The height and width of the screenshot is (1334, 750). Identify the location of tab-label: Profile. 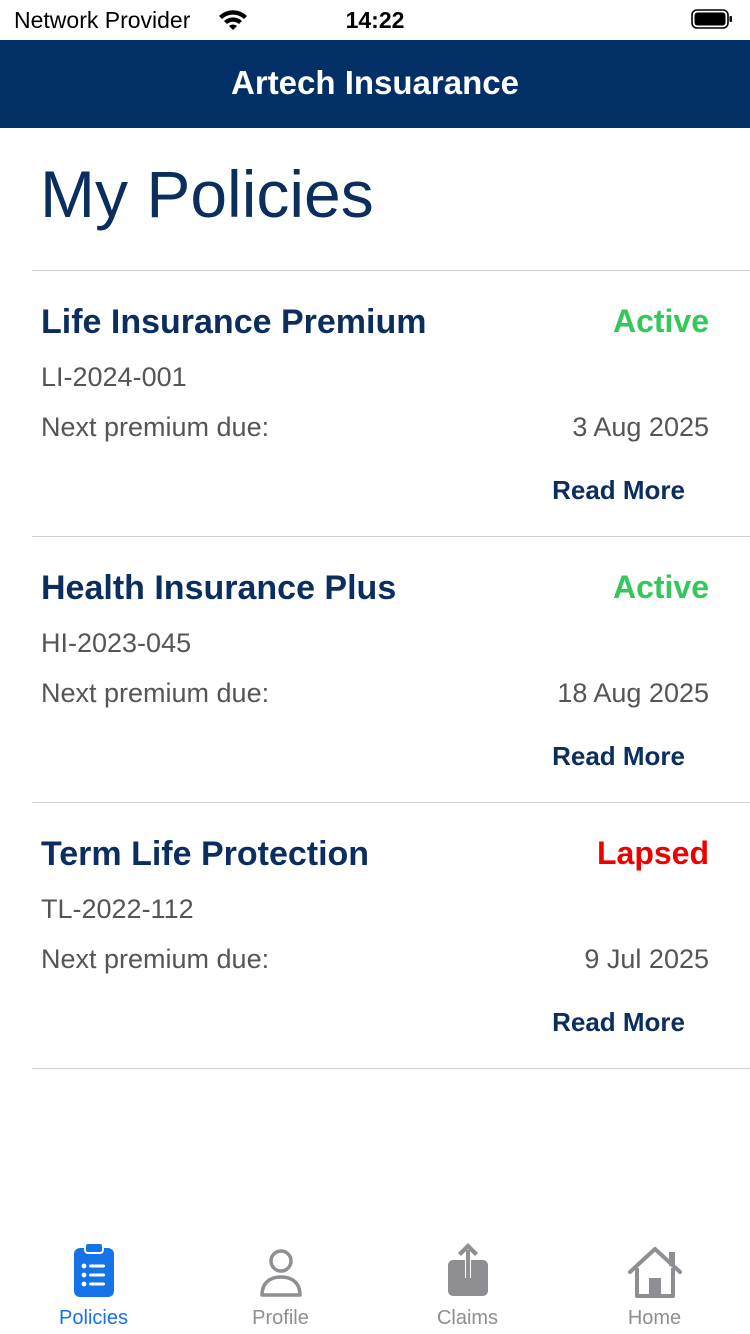
(280, 1318).